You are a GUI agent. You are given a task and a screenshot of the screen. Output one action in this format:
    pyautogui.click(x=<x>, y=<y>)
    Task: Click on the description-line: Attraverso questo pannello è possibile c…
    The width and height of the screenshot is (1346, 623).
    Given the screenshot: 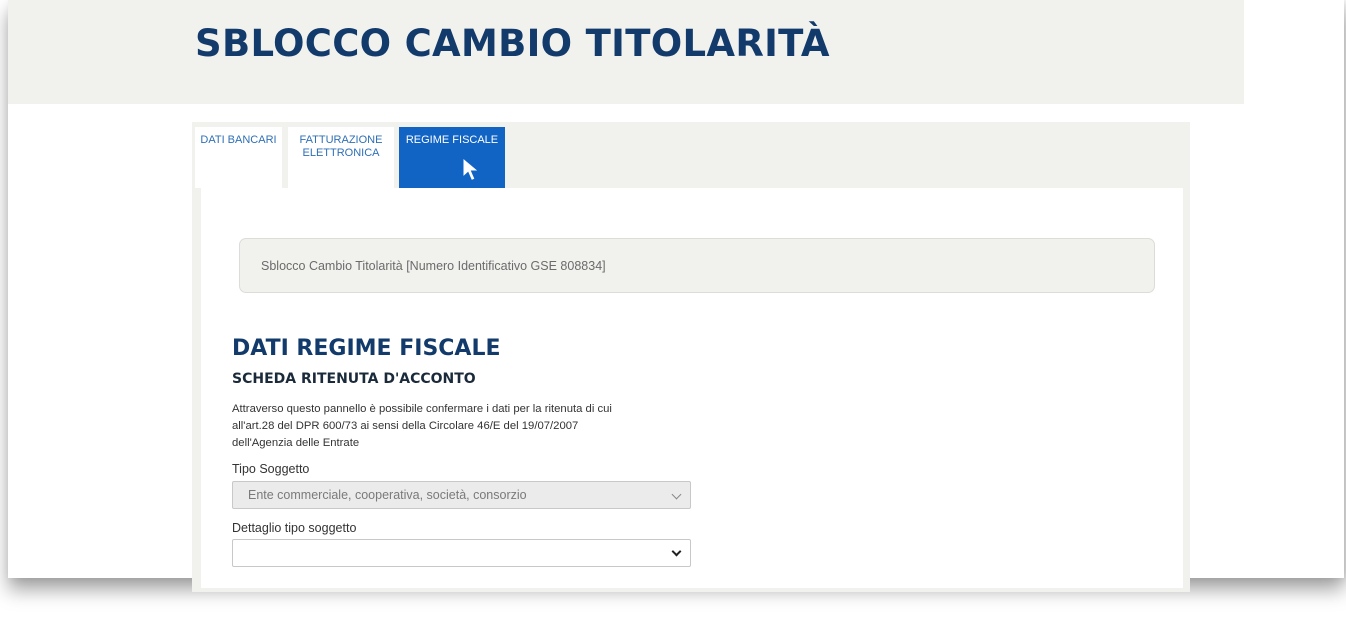 What is the action you would take?
    pyautogui.click(x=422, y=409)
    